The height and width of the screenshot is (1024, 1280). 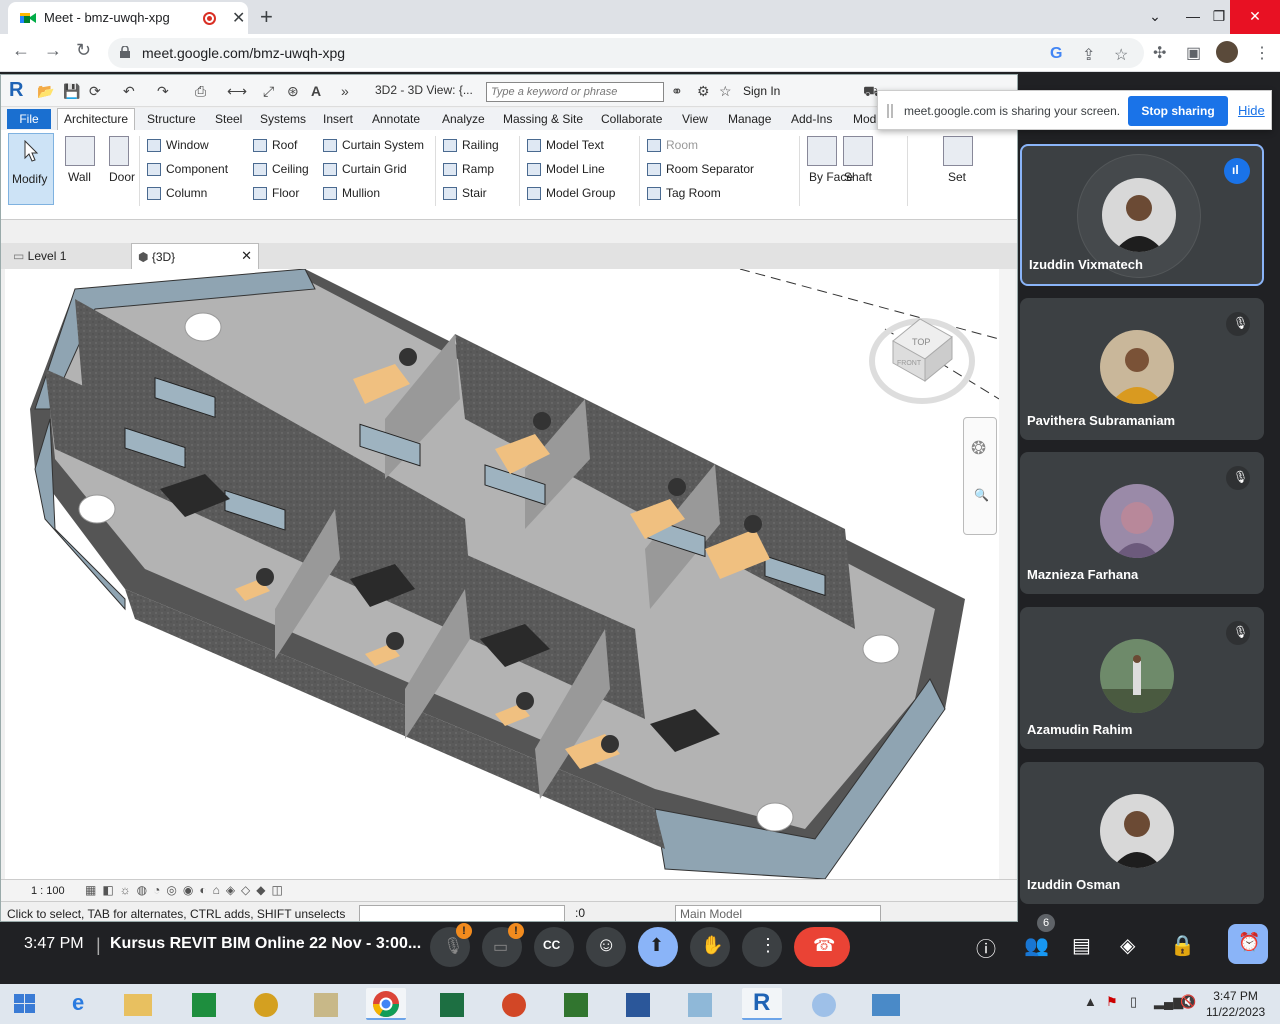 I want to click on navigation-bar: ❂ 🔍, so click(x=980, y=476).